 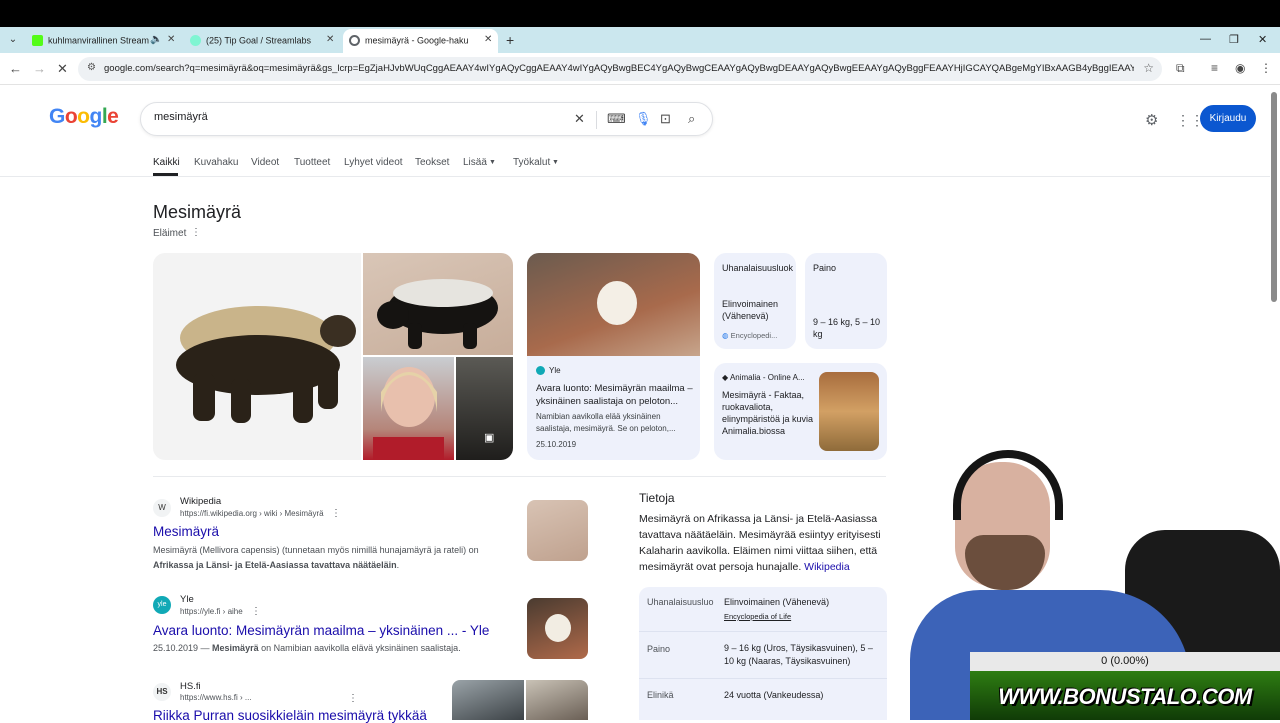 I want to click on honey-badger-main-image, so click(x=257, y=356).